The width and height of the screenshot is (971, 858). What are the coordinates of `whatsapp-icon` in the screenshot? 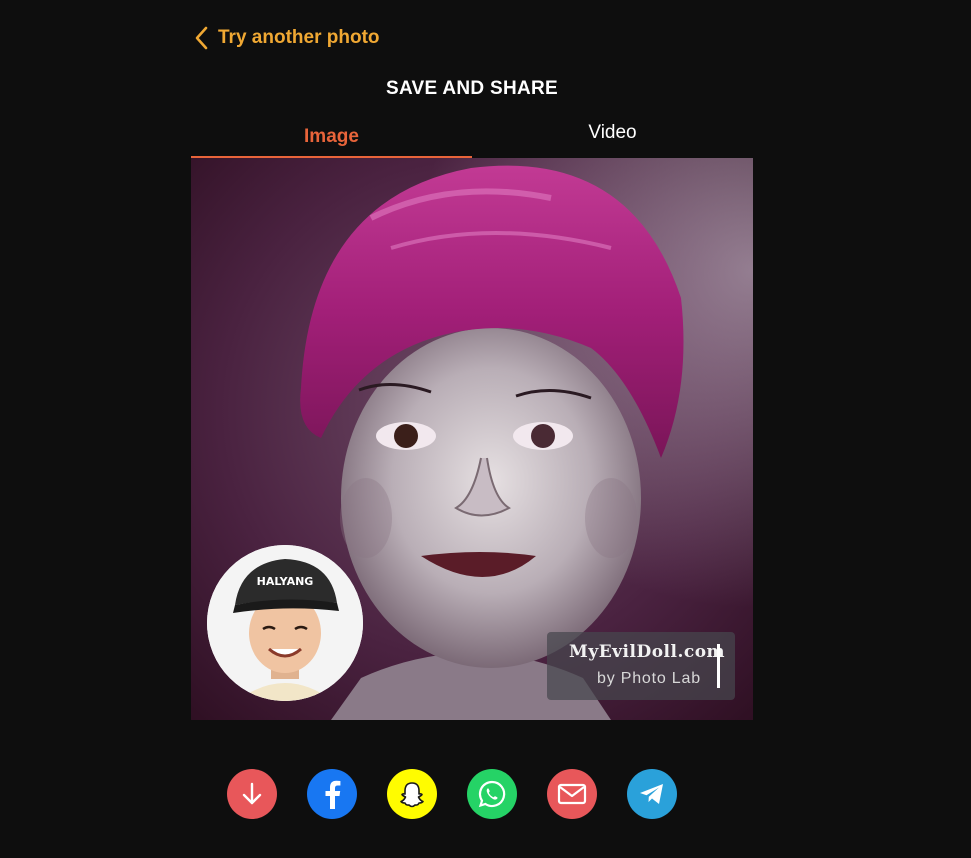 It's located at (492, 794).